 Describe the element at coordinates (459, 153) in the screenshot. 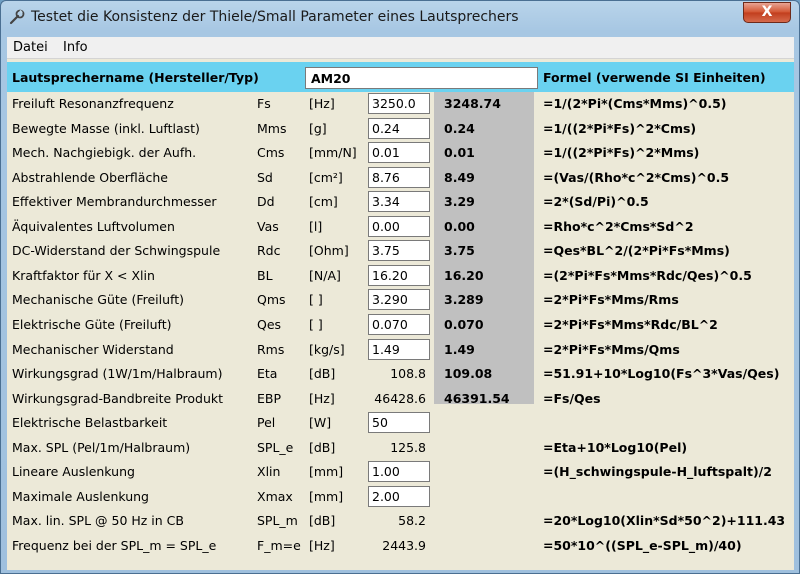

I see `calculated-value: 0.01` at that location.